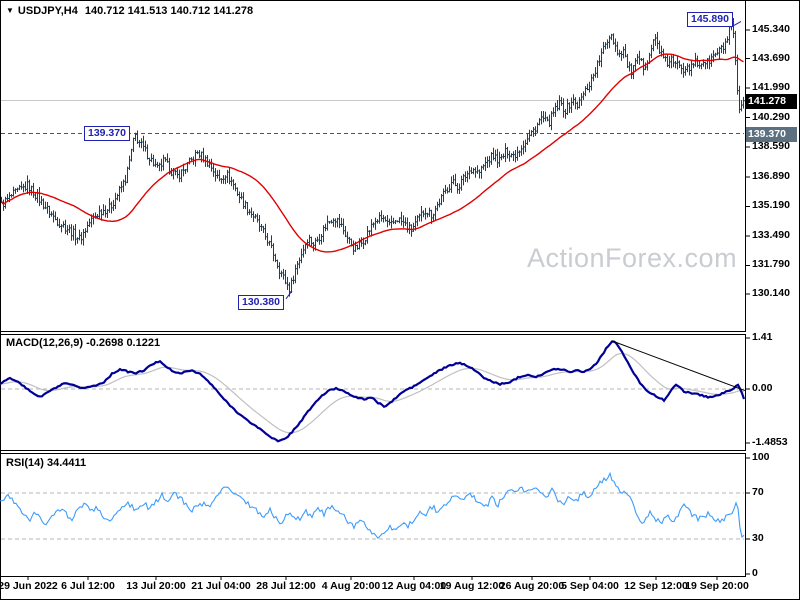 The height and width of the screenshot is (600, 800). Describe the element at coordinates (29, 586) in the screenshot. I see `x-axis-label: 29 Jun 2022` at that location.